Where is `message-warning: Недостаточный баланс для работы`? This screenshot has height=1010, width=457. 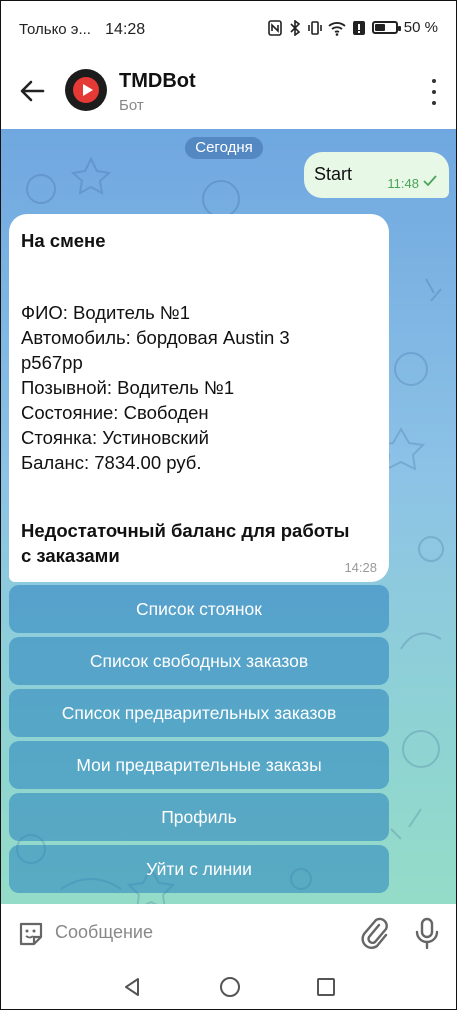 message-warning: Недостаточный баланс для работы is located at coordinates (185, 530).